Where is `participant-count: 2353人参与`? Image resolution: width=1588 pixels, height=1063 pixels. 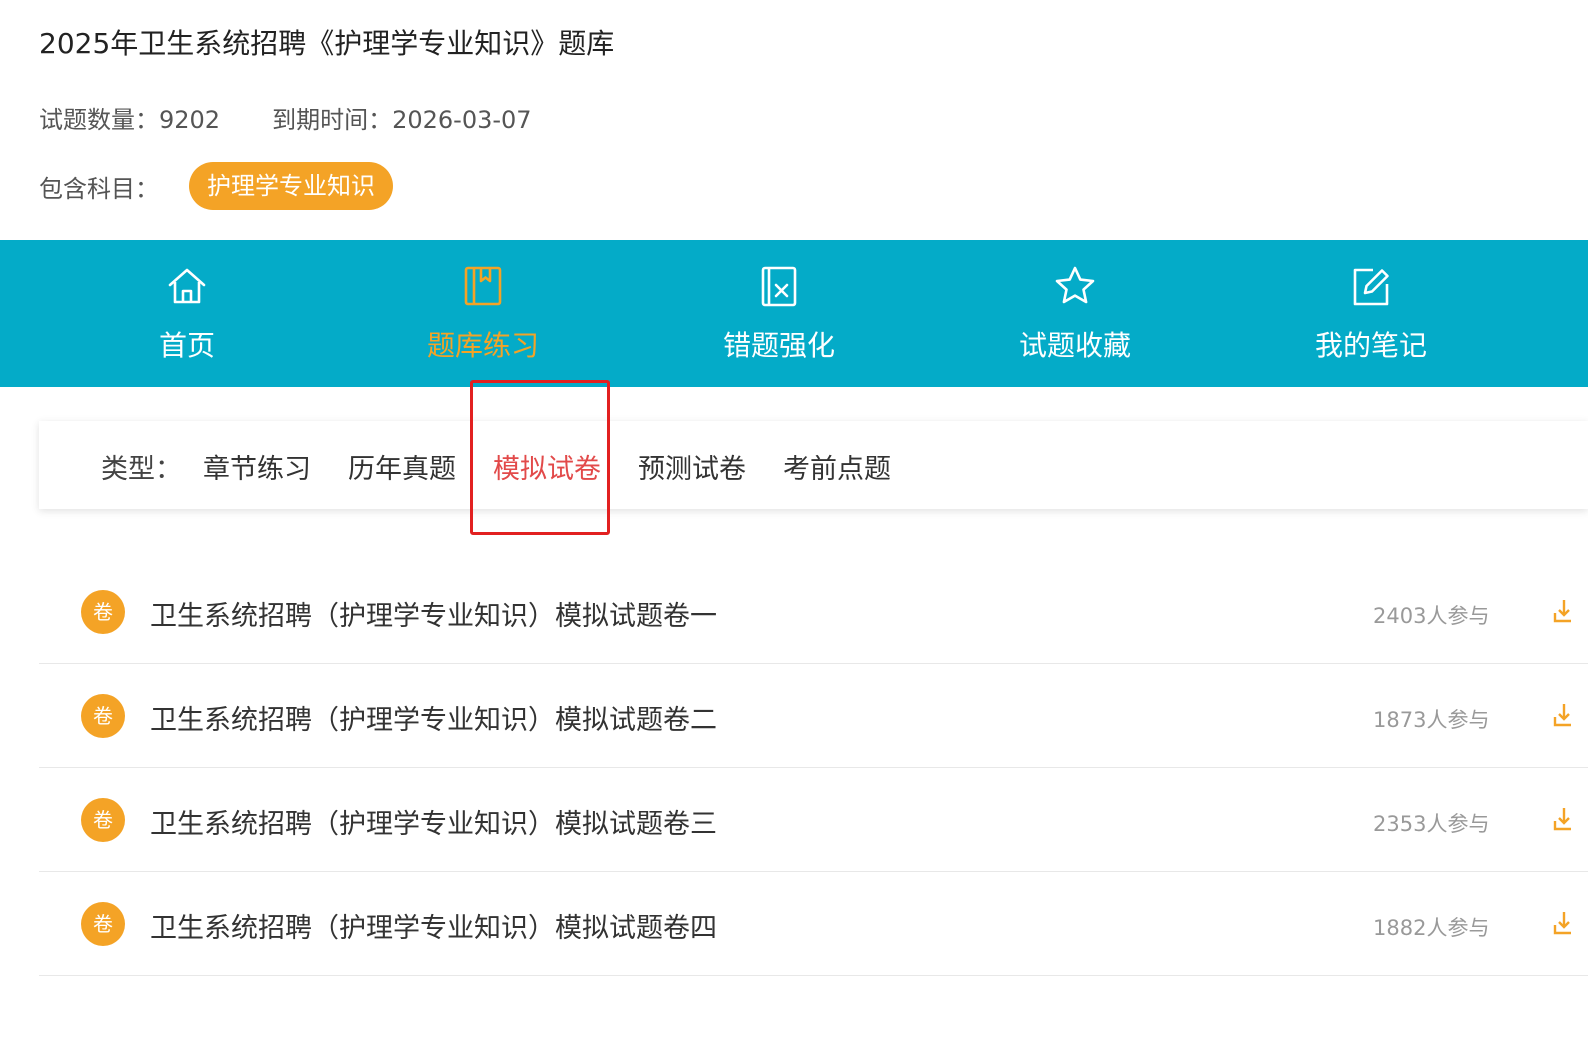 participant-count: 2353人参与 is located at coordinates (1431, 824).